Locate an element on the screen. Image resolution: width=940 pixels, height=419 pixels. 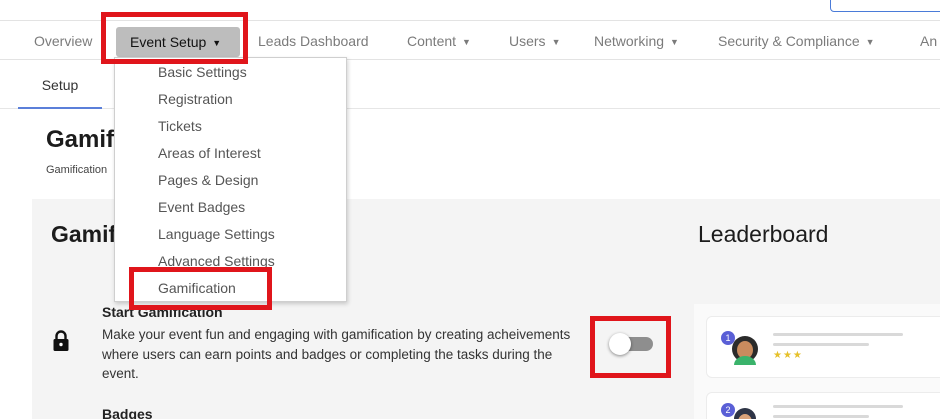
nav-item-leads-dashboard: Leads Dashboard is located at coordinates (313, 41).